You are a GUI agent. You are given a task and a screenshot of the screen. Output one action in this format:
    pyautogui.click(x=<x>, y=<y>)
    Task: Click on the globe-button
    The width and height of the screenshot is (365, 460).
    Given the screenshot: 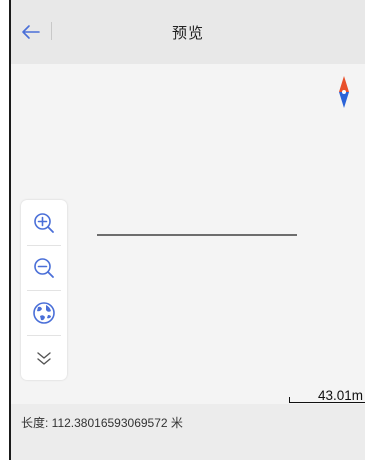 What is the action you would take?
    pyautogui.click(x=44, y=313)
    